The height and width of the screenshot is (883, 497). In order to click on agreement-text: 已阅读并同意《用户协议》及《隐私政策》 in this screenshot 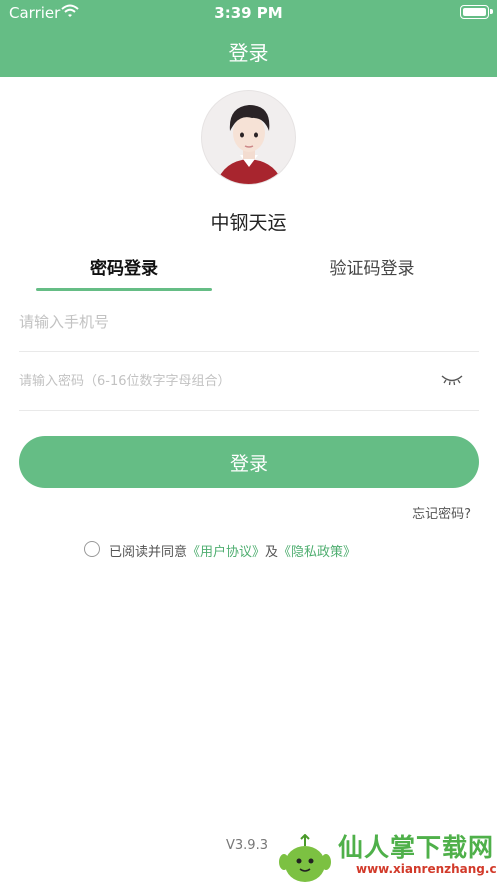, I will do `click(232, 550)`.